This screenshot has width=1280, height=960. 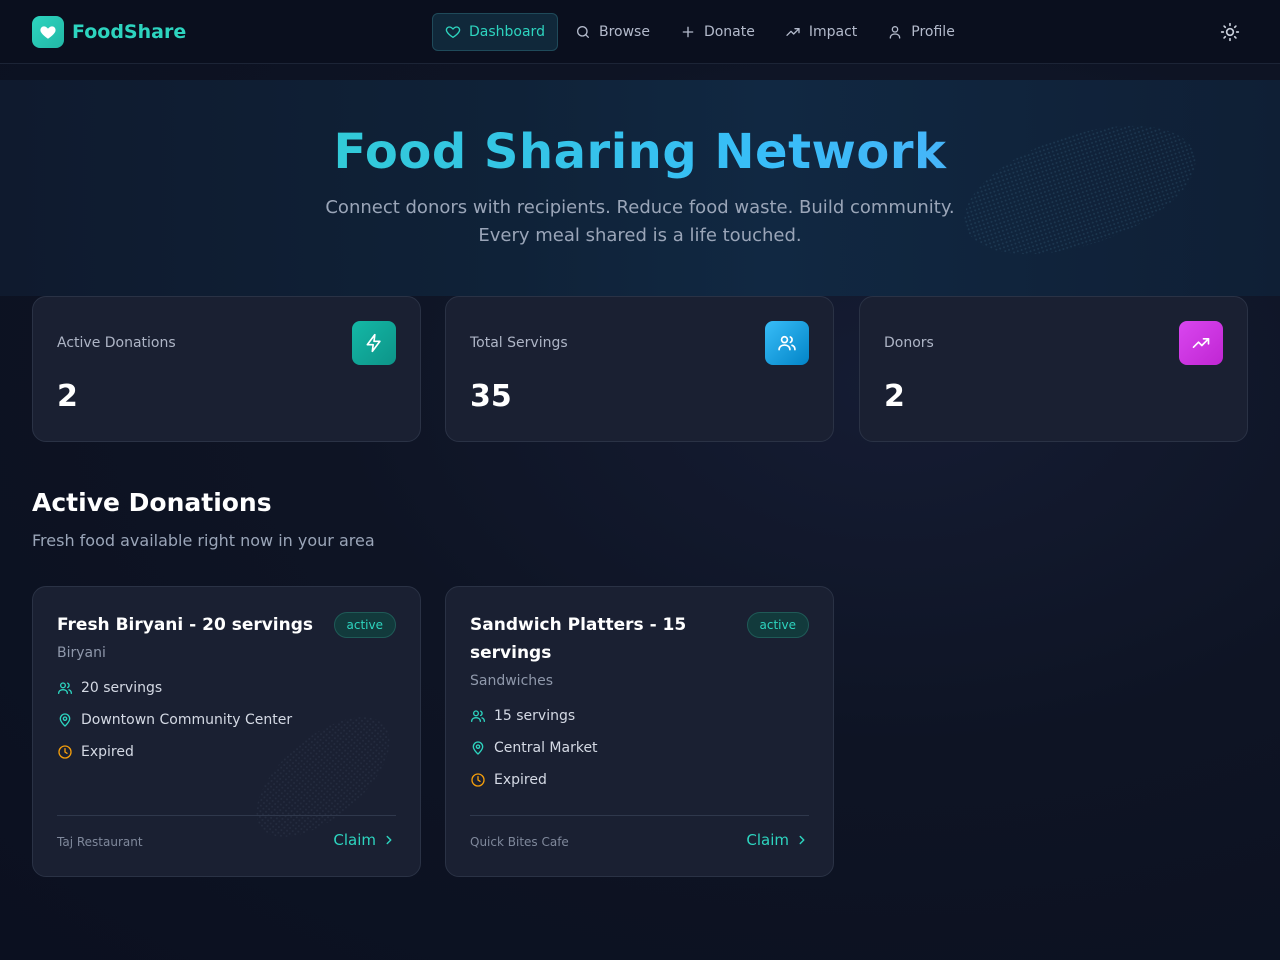 I want to click on heart-icon, so click(x=453, y=32).